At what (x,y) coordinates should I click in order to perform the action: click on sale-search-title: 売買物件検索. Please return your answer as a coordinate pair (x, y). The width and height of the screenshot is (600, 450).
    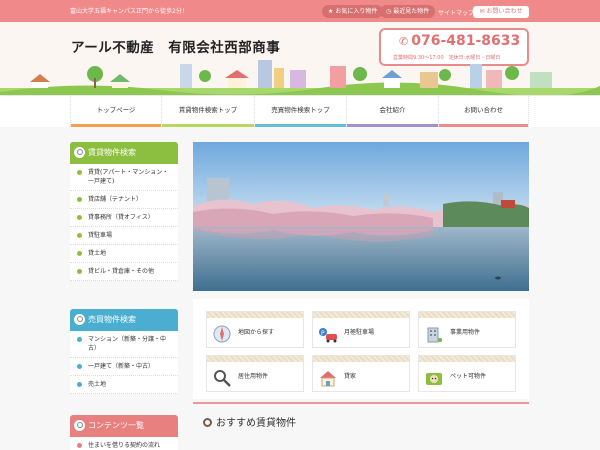
    Looking at the image, I should click on (112, 319).